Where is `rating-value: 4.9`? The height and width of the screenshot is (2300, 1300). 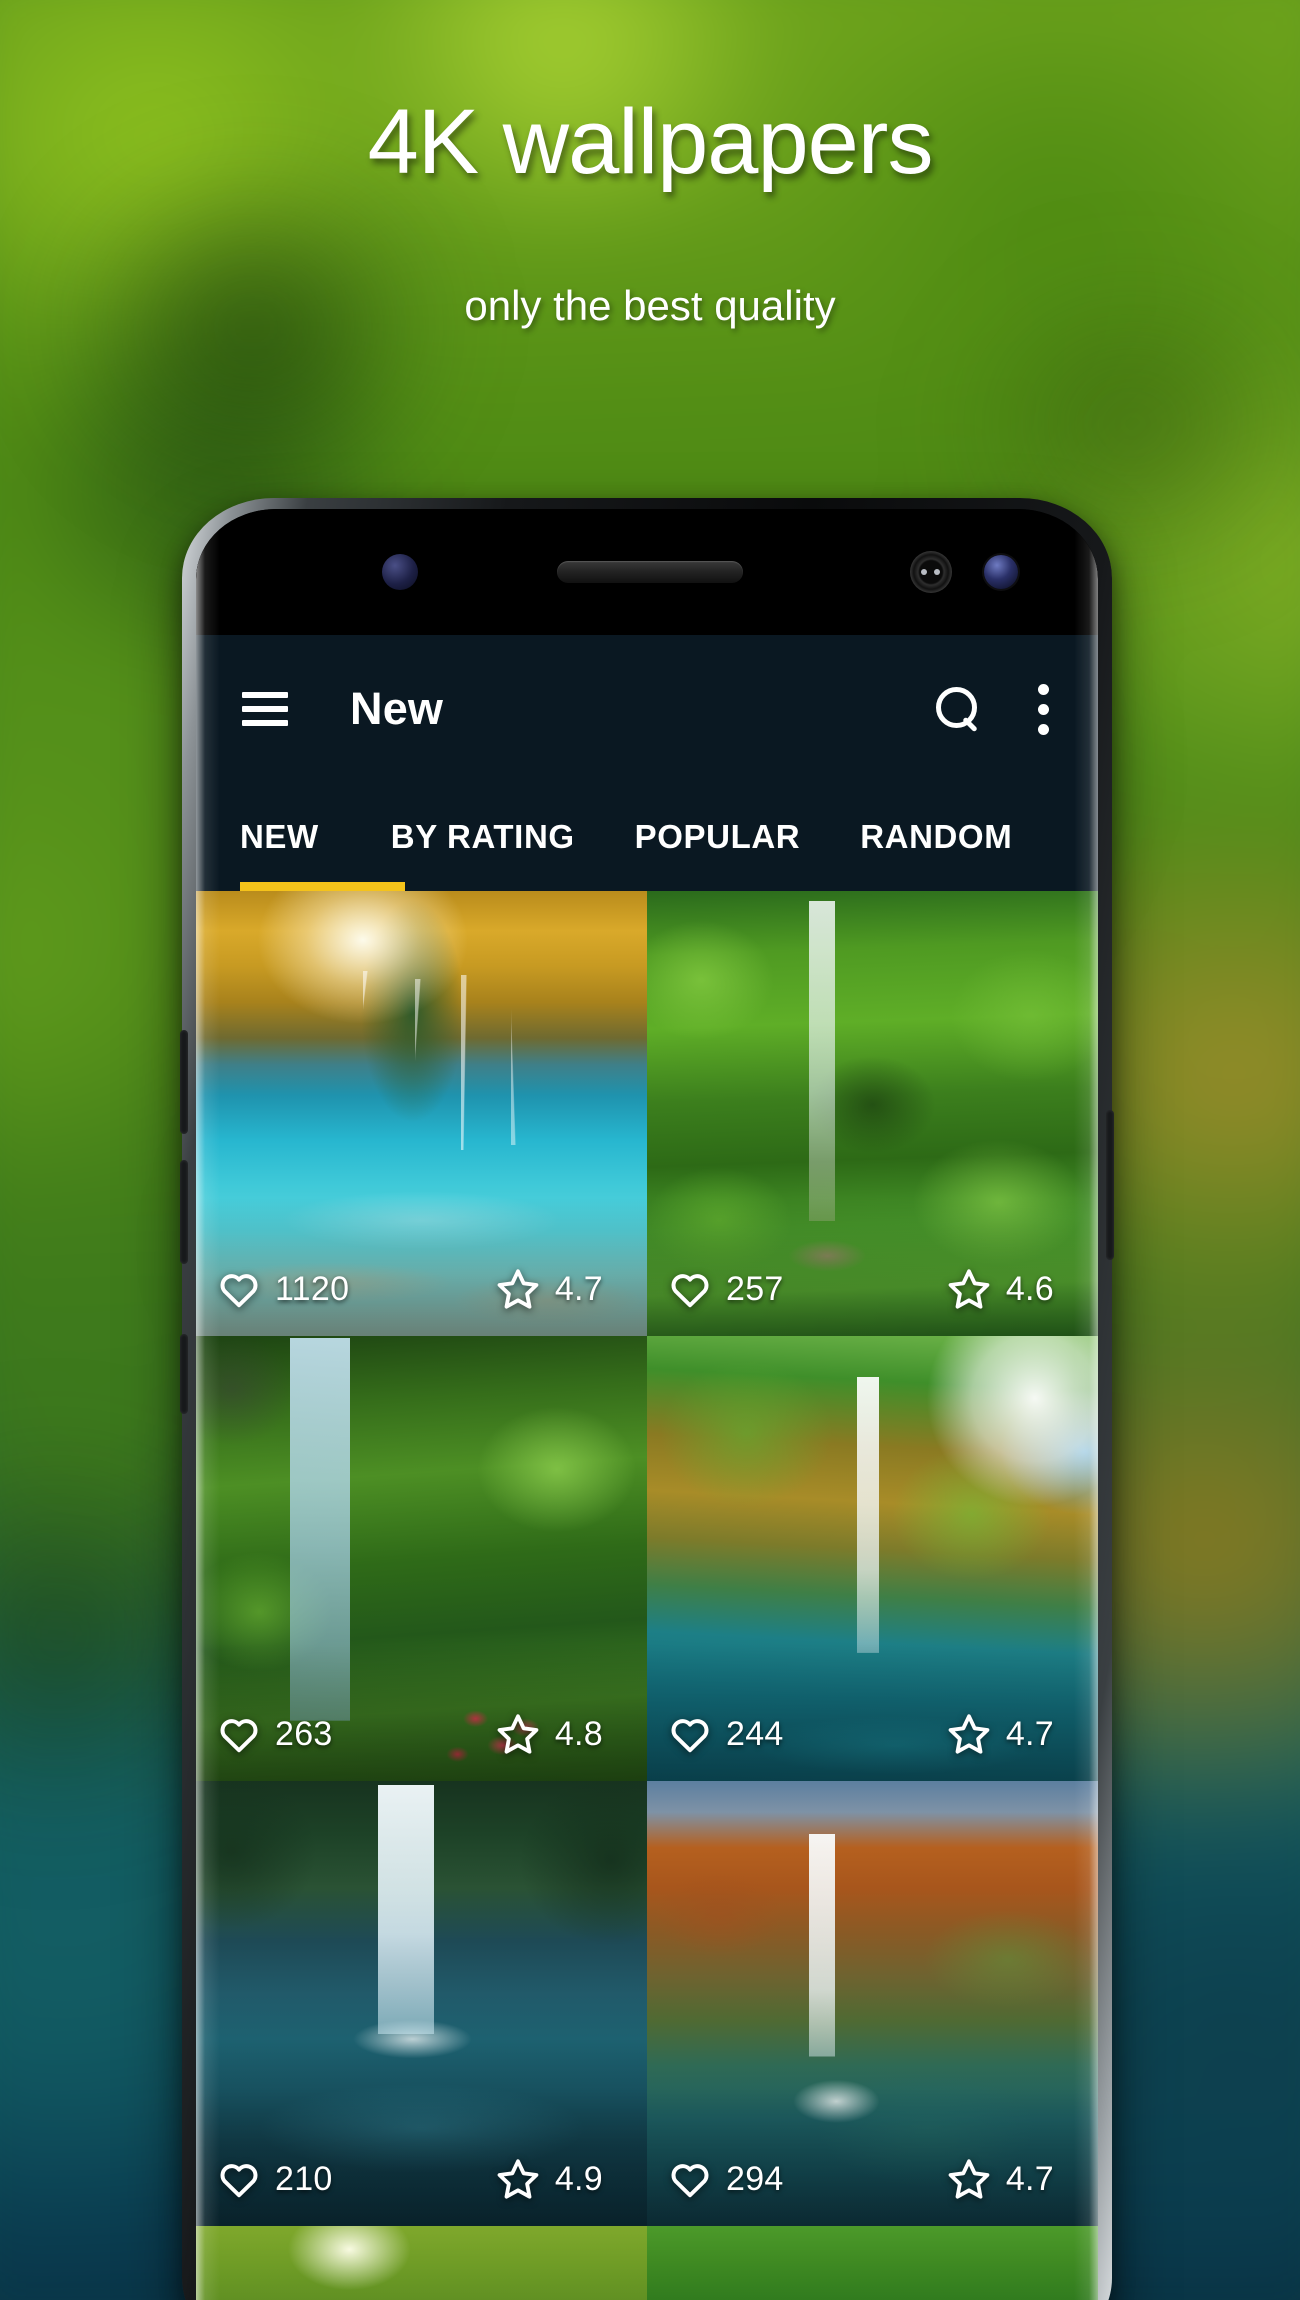
rating-value: 4.9 is located at coordinates (578, 2178).